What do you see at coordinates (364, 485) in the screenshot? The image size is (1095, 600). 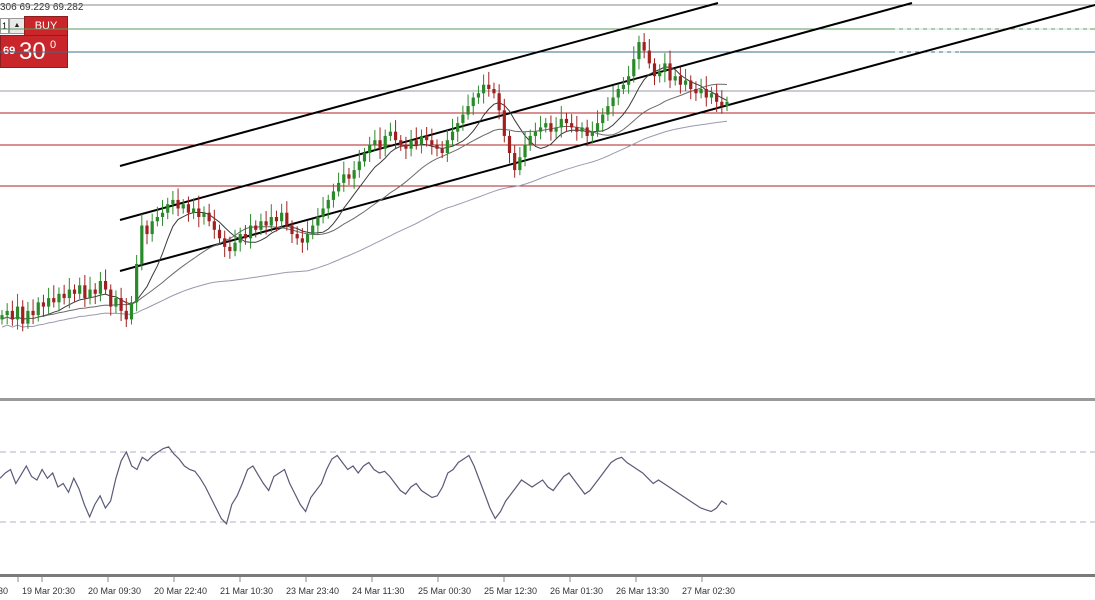 I see `oscillator-line` at bounding box center [364, 485].